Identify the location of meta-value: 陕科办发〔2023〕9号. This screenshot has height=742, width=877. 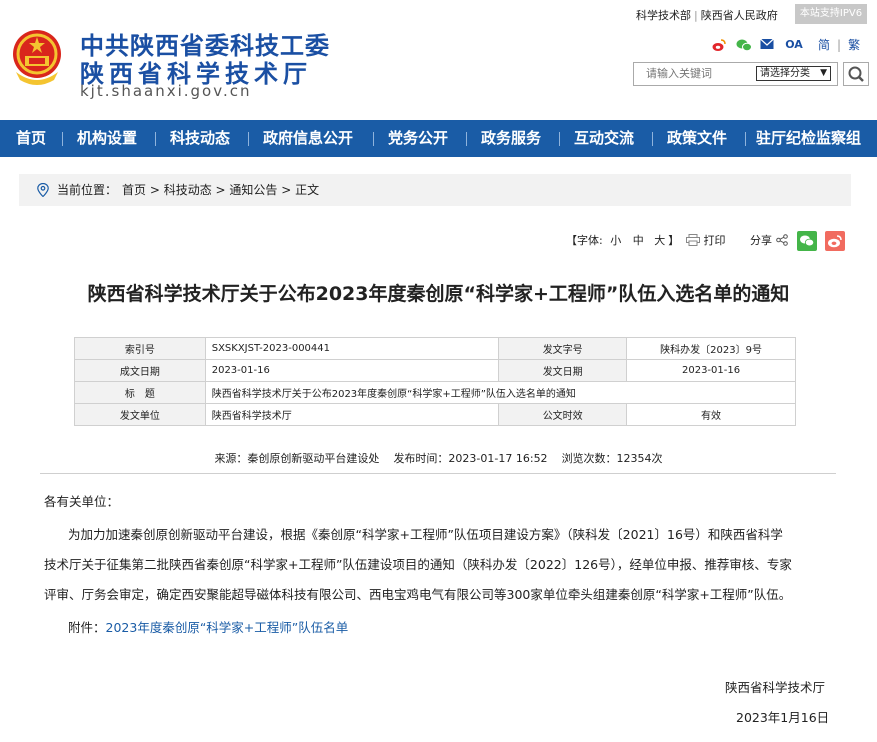
(711, 348).